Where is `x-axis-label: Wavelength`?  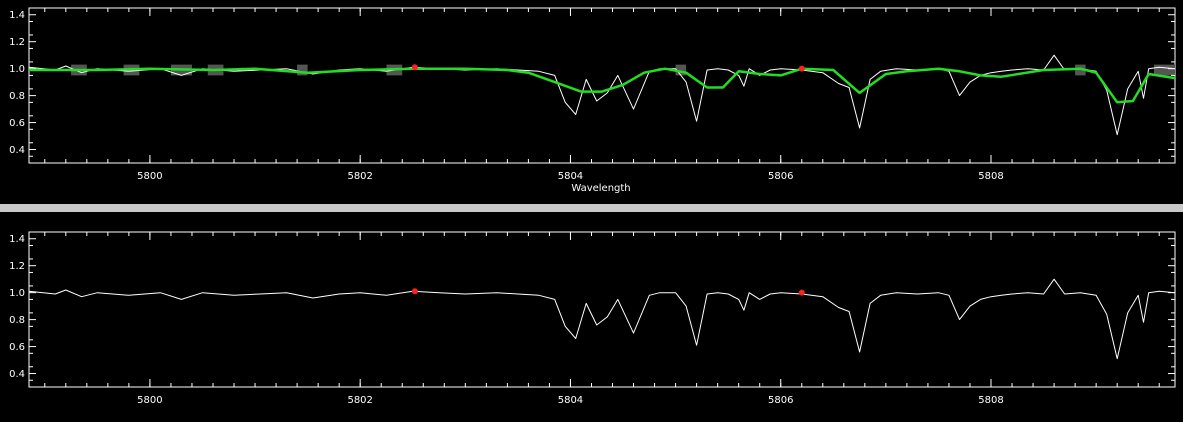
x-axis-label: Wavelength is located at coordinates (600, 188).